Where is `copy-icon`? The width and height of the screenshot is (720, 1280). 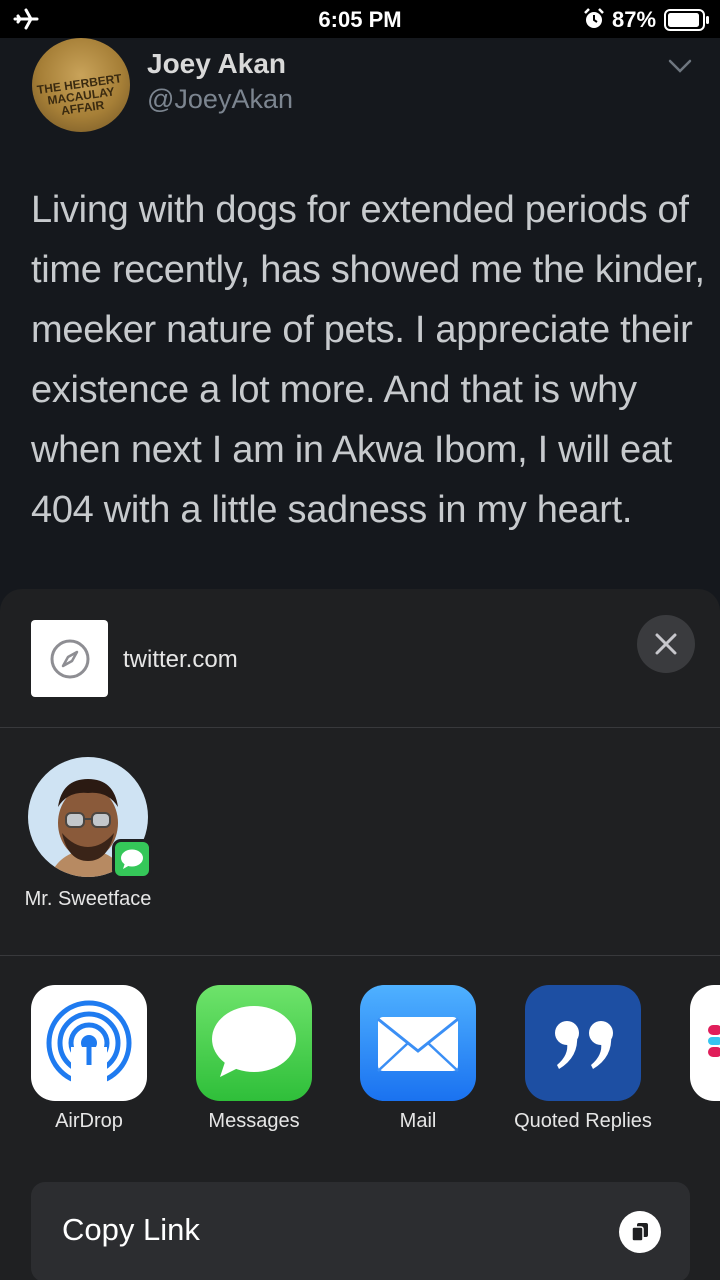
copy-icon is located at coordinates (640, 1232).